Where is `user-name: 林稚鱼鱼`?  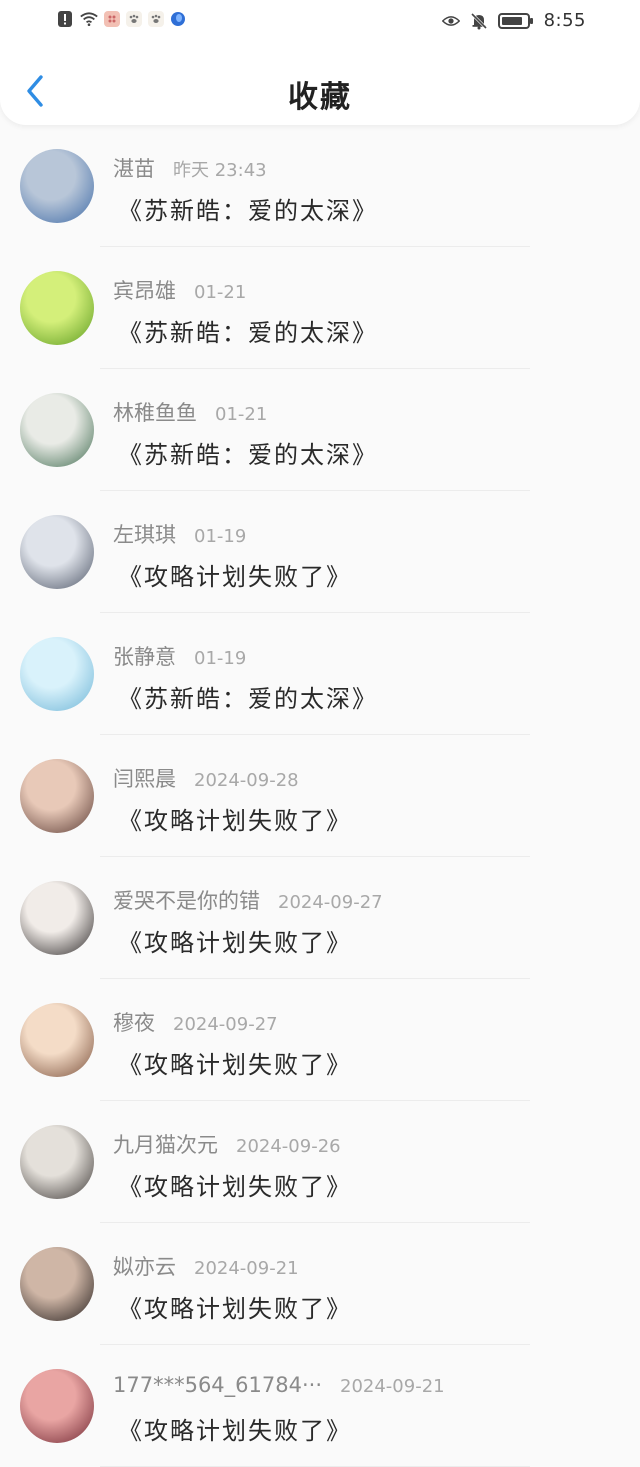
user-name: 林稚鱼鱼 is located at coordinates (155, 412).